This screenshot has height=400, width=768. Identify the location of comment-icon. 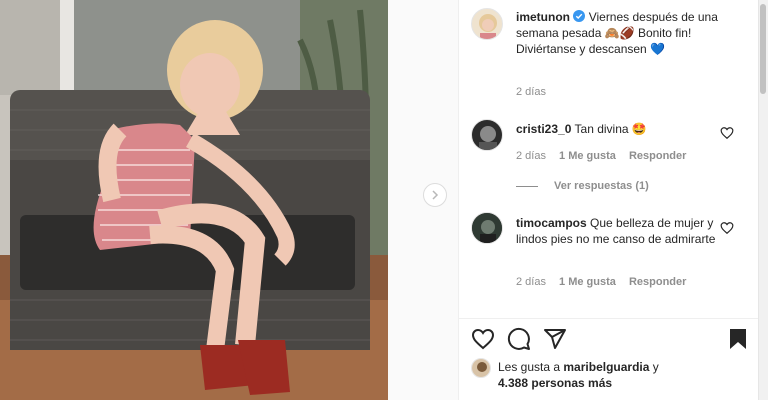
(519, 339).